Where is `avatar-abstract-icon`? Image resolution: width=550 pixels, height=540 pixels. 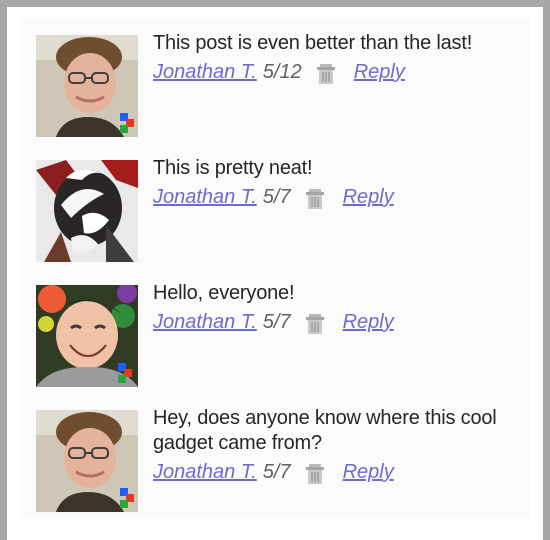
avatar-abstract-icon is located at coordinates (87, 211).